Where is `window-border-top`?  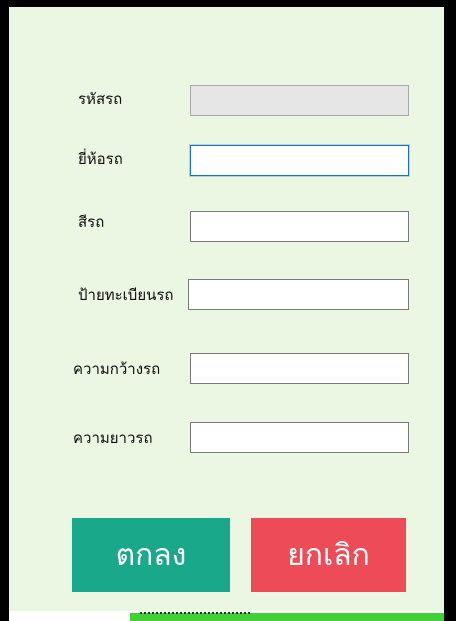 window-border-top is located at coordinates (228, 3).